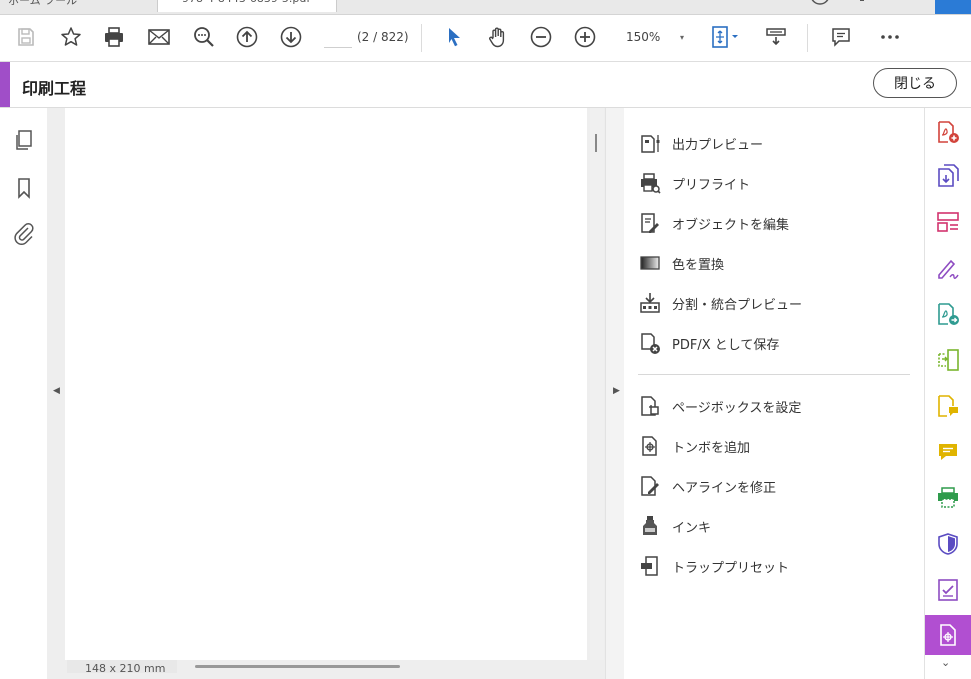 This screenshot has width=971, height=679. What do you see at coordinates (953, 7) in the screenshot?
I see `sign-in-button` at bounding box center [953, 7].